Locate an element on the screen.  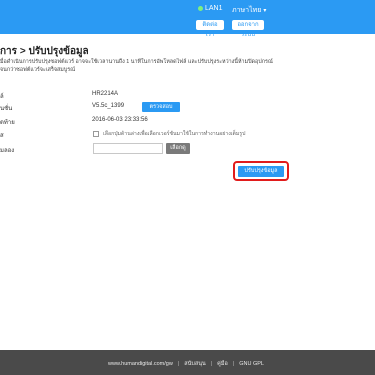
status-dot-icon is located at coordinates (200, 8).